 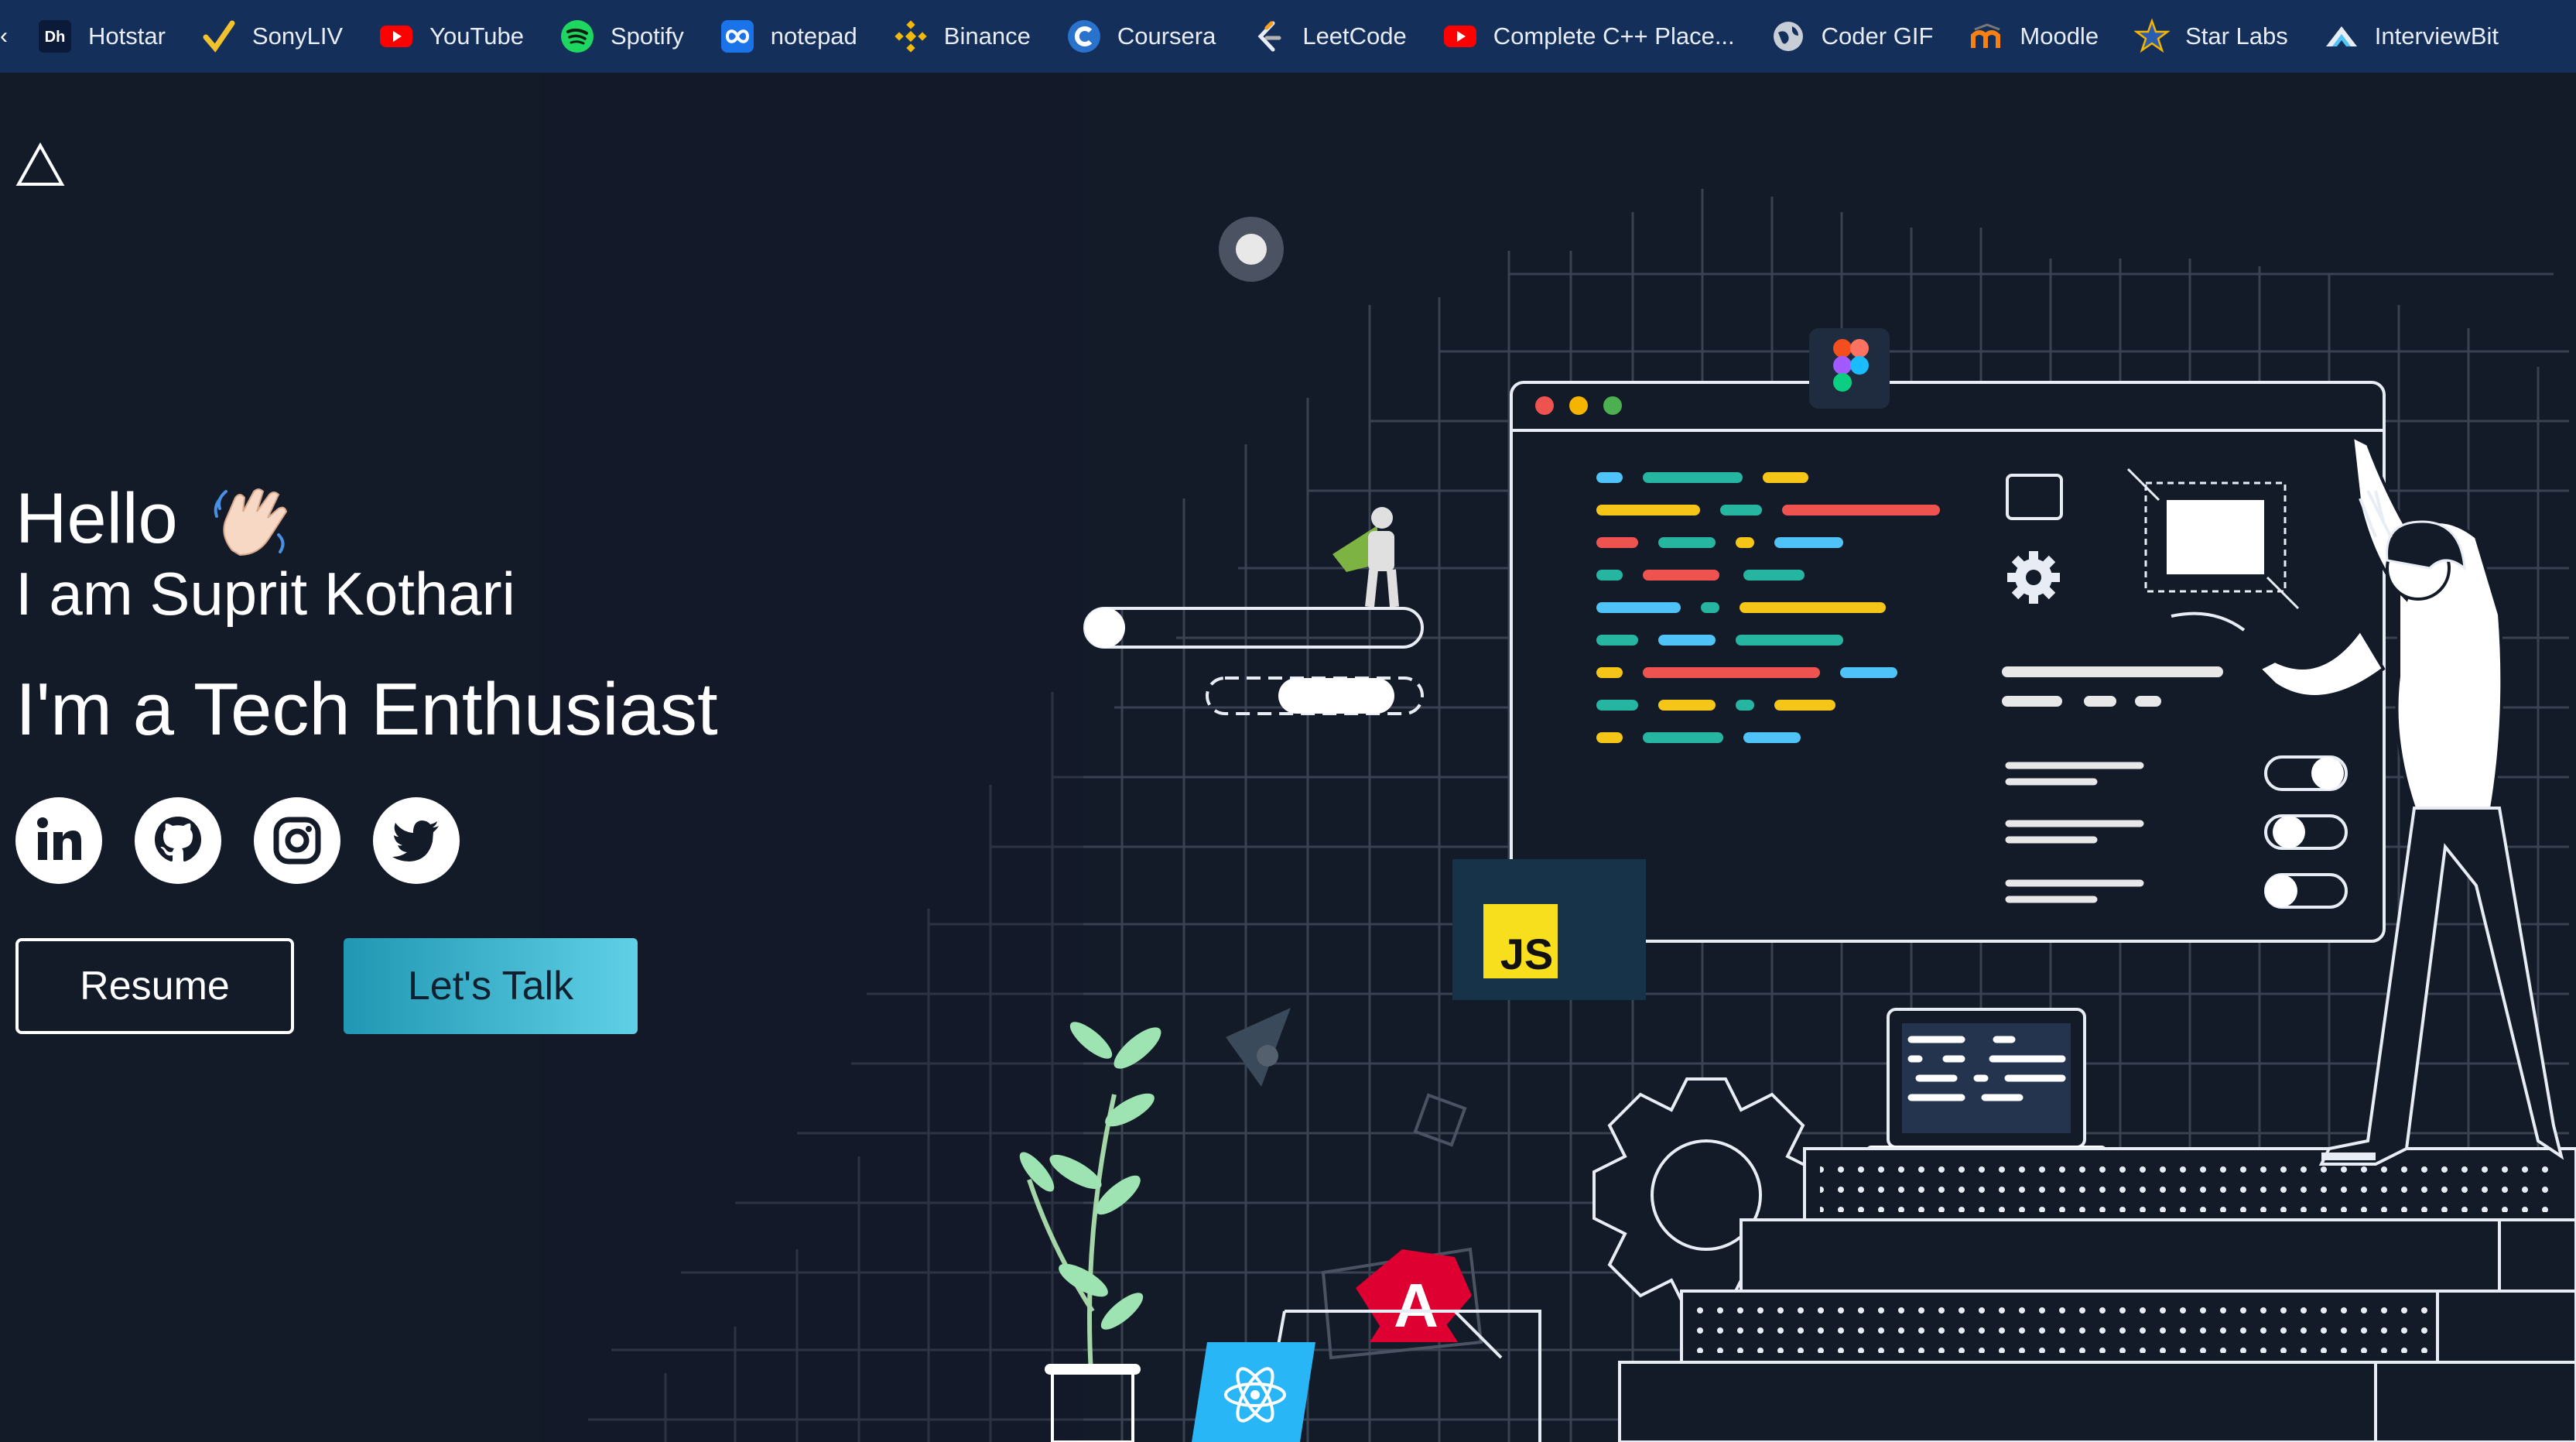 What do you see at coordinates (1987, 36) in the screenshot?
I see `moodle-icon` at bounding box center [1987, 36].